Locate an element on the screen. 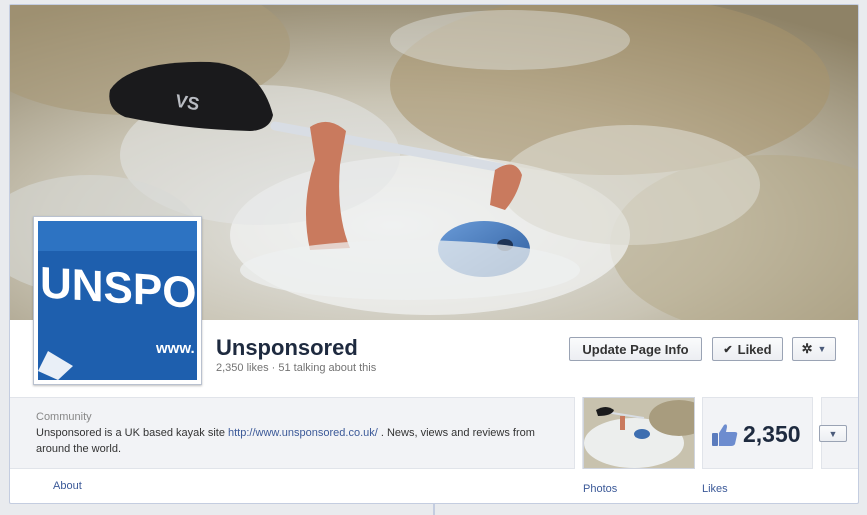 This screenshot has height=515, width=867. expand-apps-button: ▼ is located at coordinates (833, 433).